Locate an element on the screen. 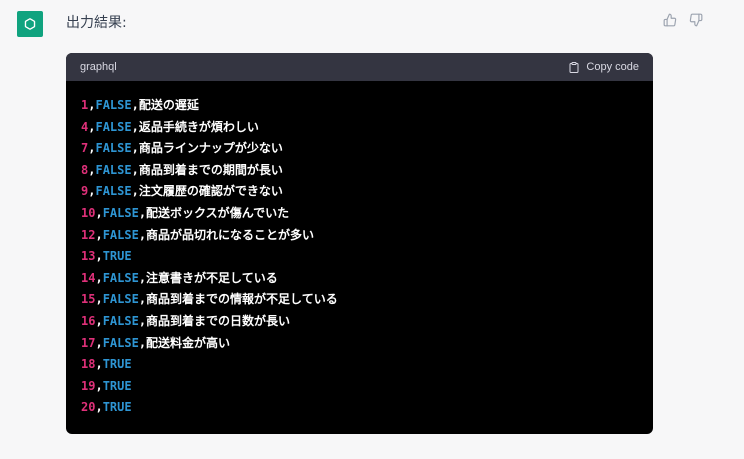 The height and width of the screenshot is (459, 744). copy-code-button: Copy code is located at coordinates (603, 67).